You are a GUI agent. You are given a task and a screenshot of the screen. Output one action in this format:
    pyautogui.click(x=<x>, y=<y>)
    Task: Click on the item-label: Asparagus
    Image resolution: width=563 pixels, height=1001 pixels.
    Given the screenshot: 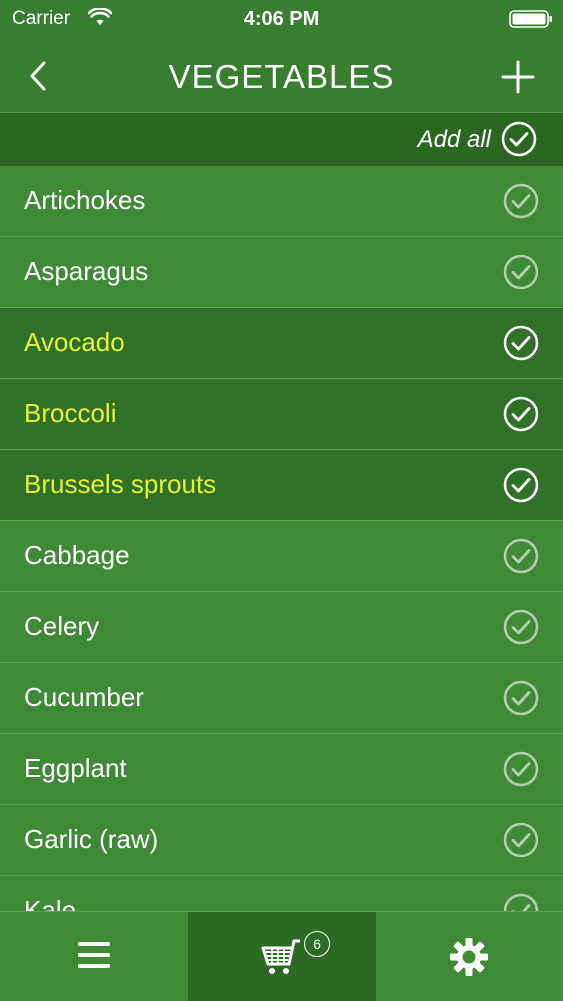 What is the action you would take?
    pyautogui.click(x=86, y=271)
    